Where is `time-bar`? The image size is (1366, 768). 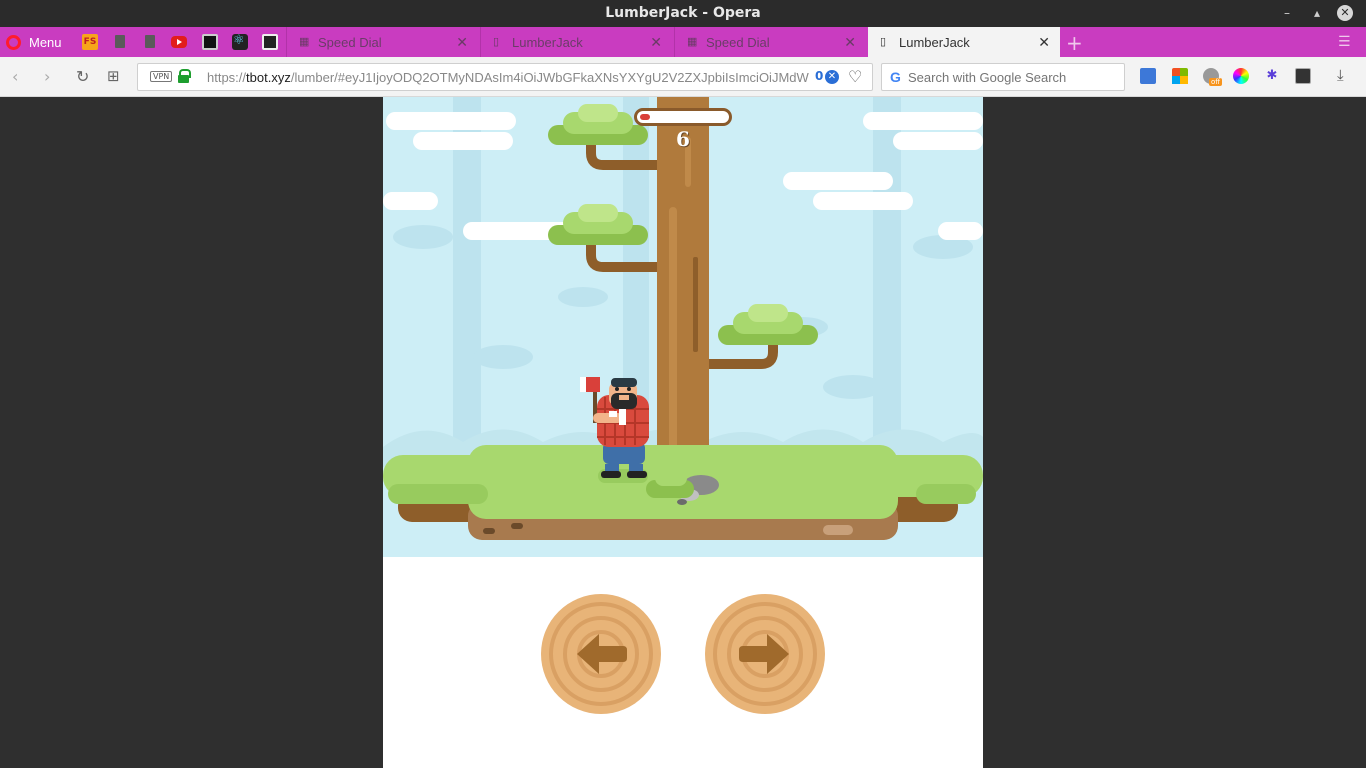
time-bar is located at coordinates (683, 117).